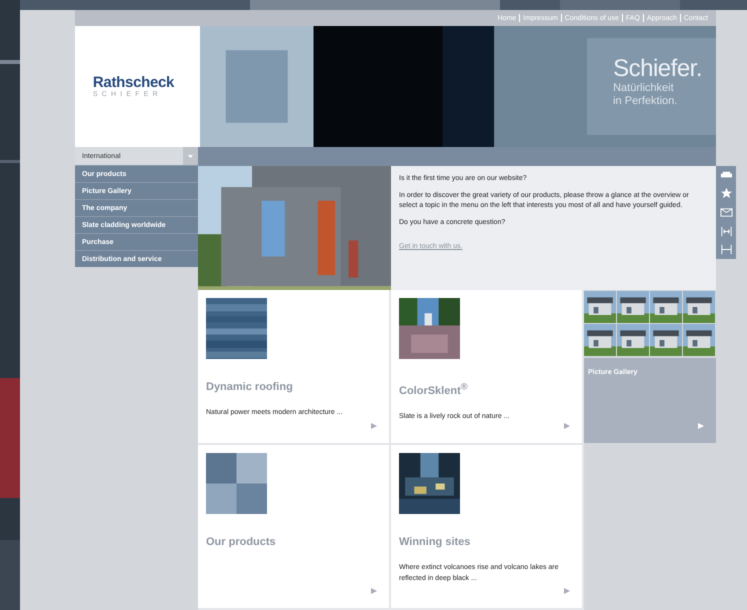 The height and width of the screenshot is (610, 747). Describe the element at coordinates (433, 389) in the screenshot. I see `card-title: ColorSklent$^{®}$` at that location.